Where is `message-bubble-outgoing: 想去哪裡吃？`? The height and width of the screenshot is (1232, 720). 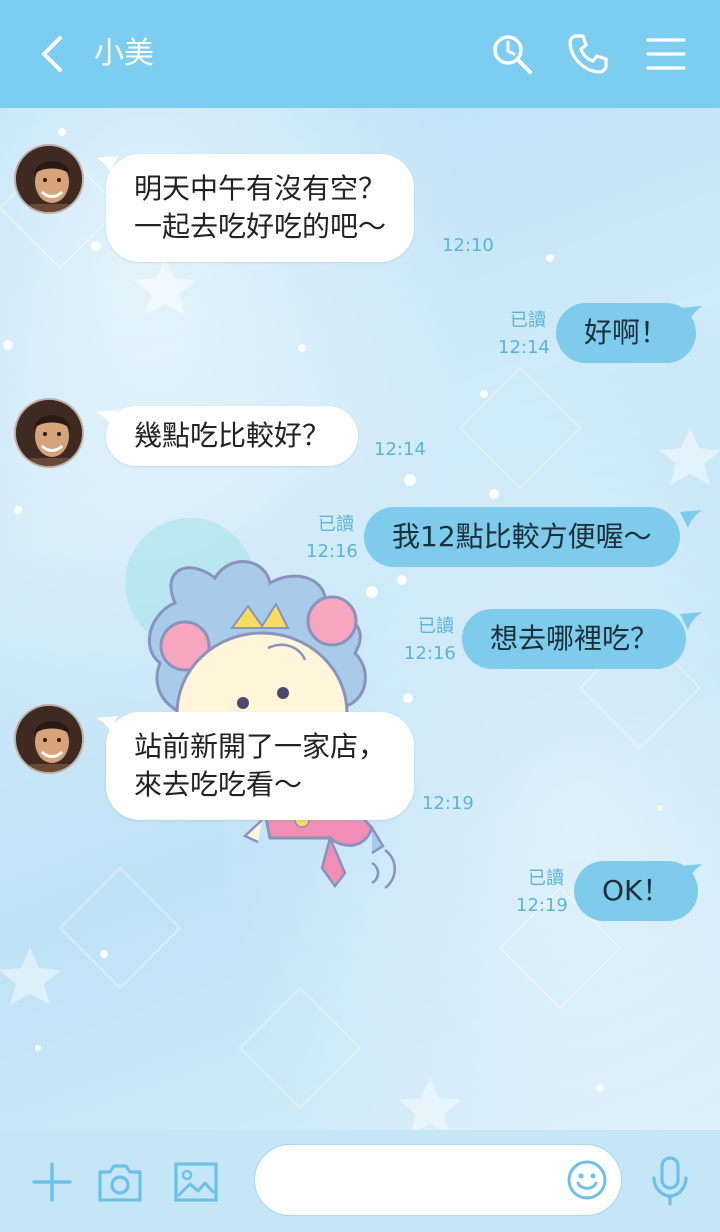 message-bubble-outgoing: 想去哪裡吃？ is located at coordinates (574, 639).